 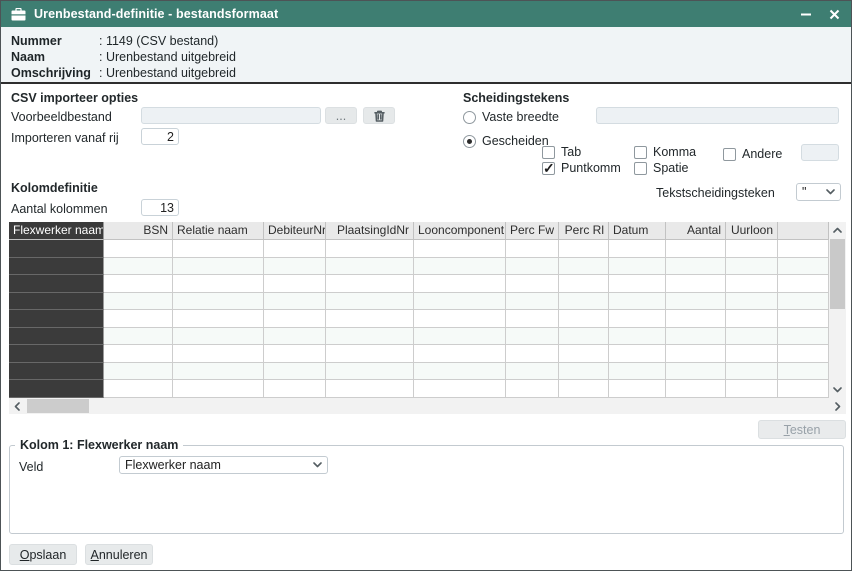 What do you see at coordinates (803, 231) in the screenshot?
I see `column-header-empty` at bounding box center [803, 231].